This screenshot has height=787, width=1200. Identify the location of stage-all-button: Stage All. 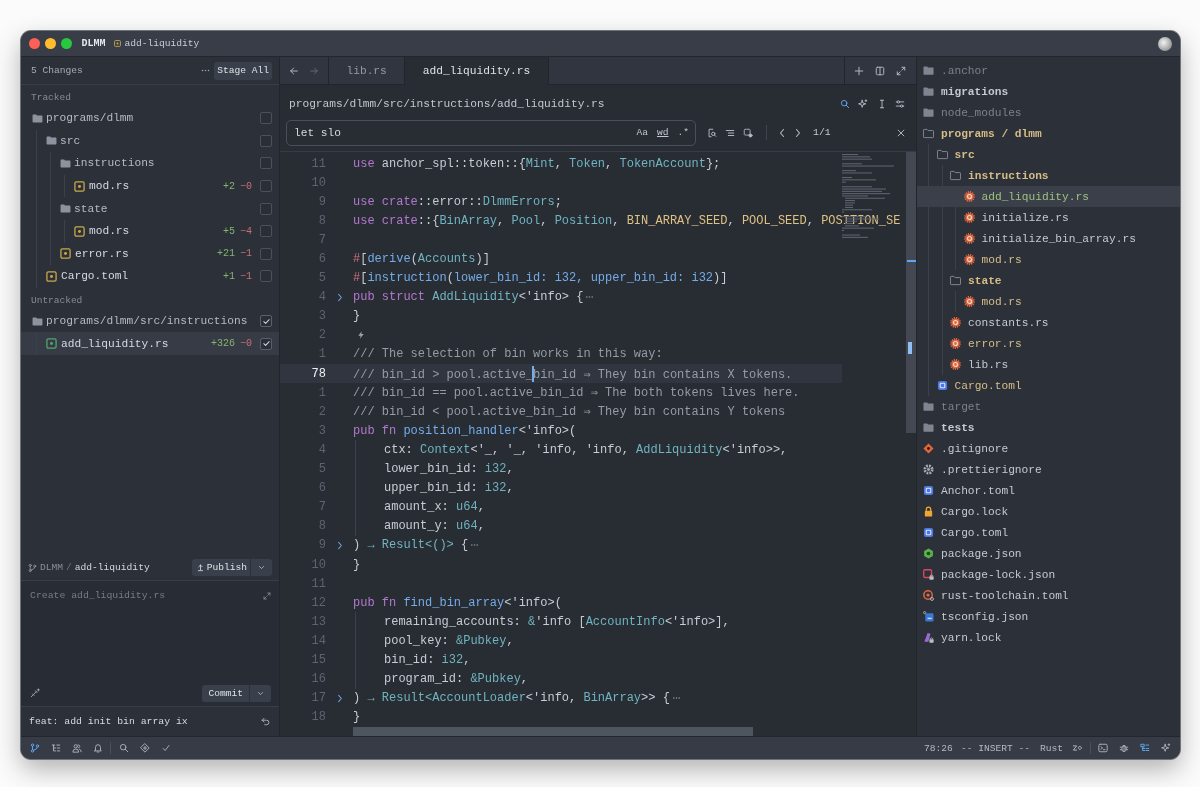
(243, 70).